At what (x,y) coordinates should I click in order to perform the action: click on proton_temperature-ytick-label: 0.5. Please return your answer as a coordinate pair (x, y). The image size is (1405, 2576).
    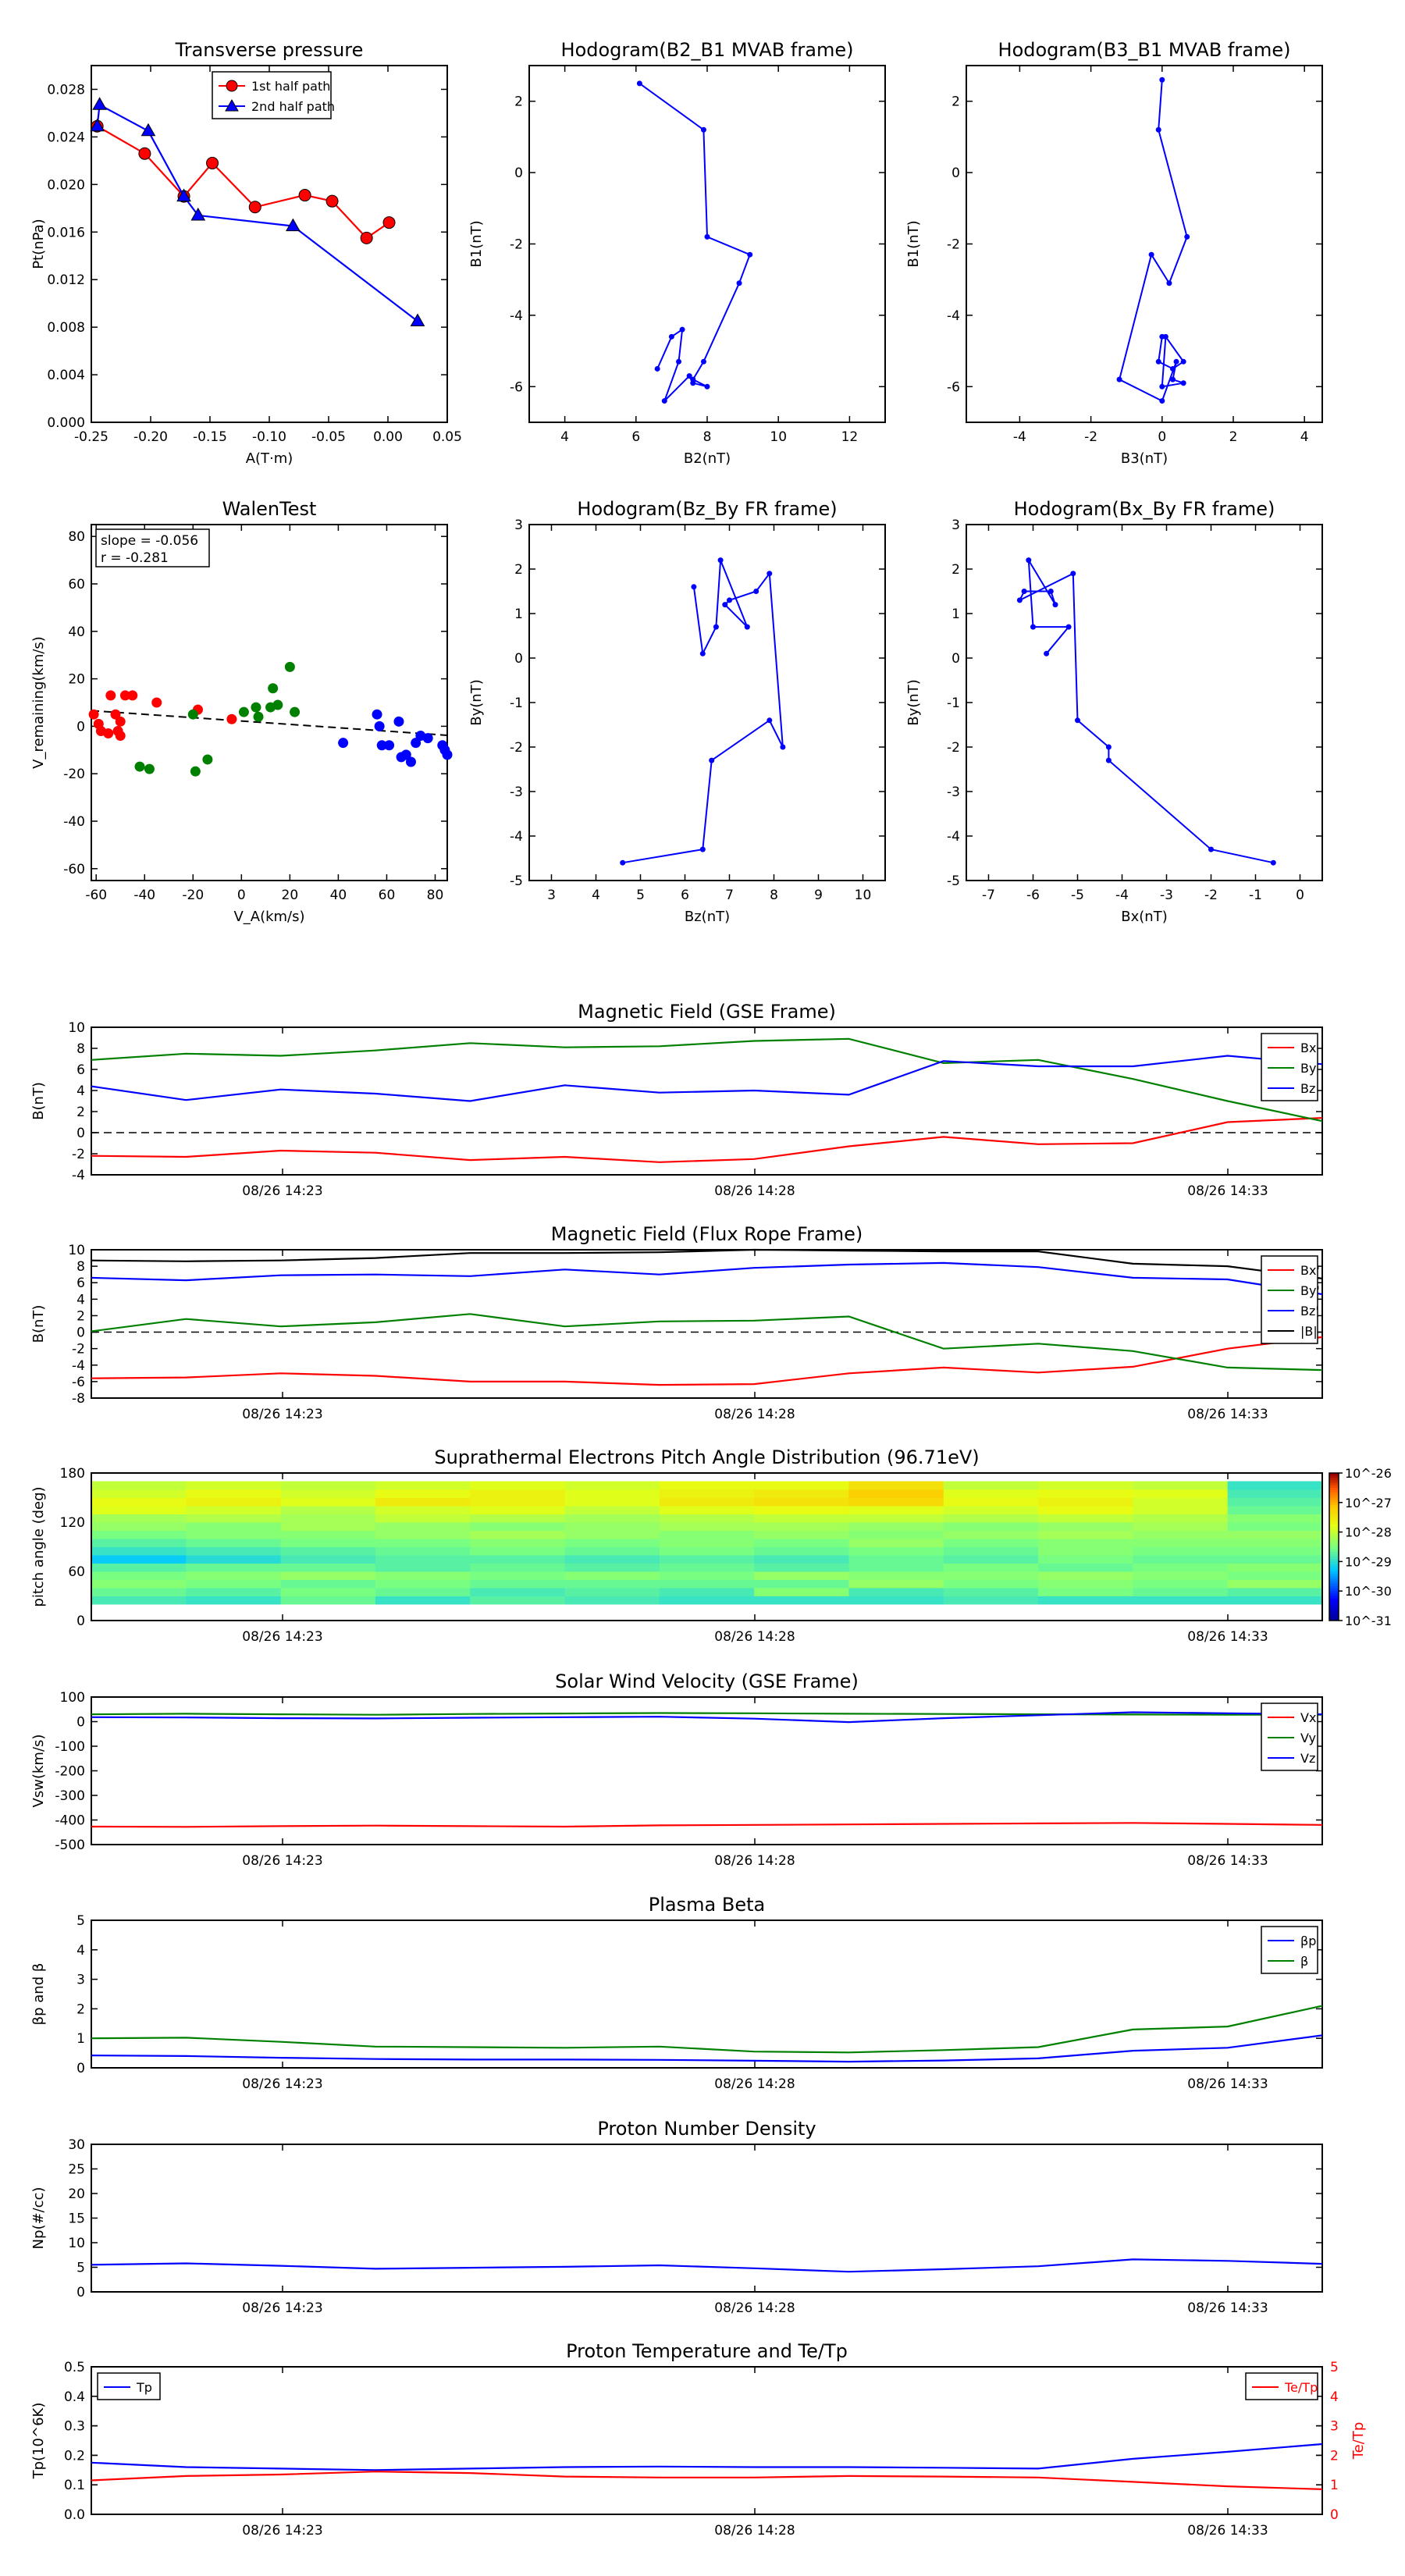
    Looking at the image, I should click on (74, 2367).